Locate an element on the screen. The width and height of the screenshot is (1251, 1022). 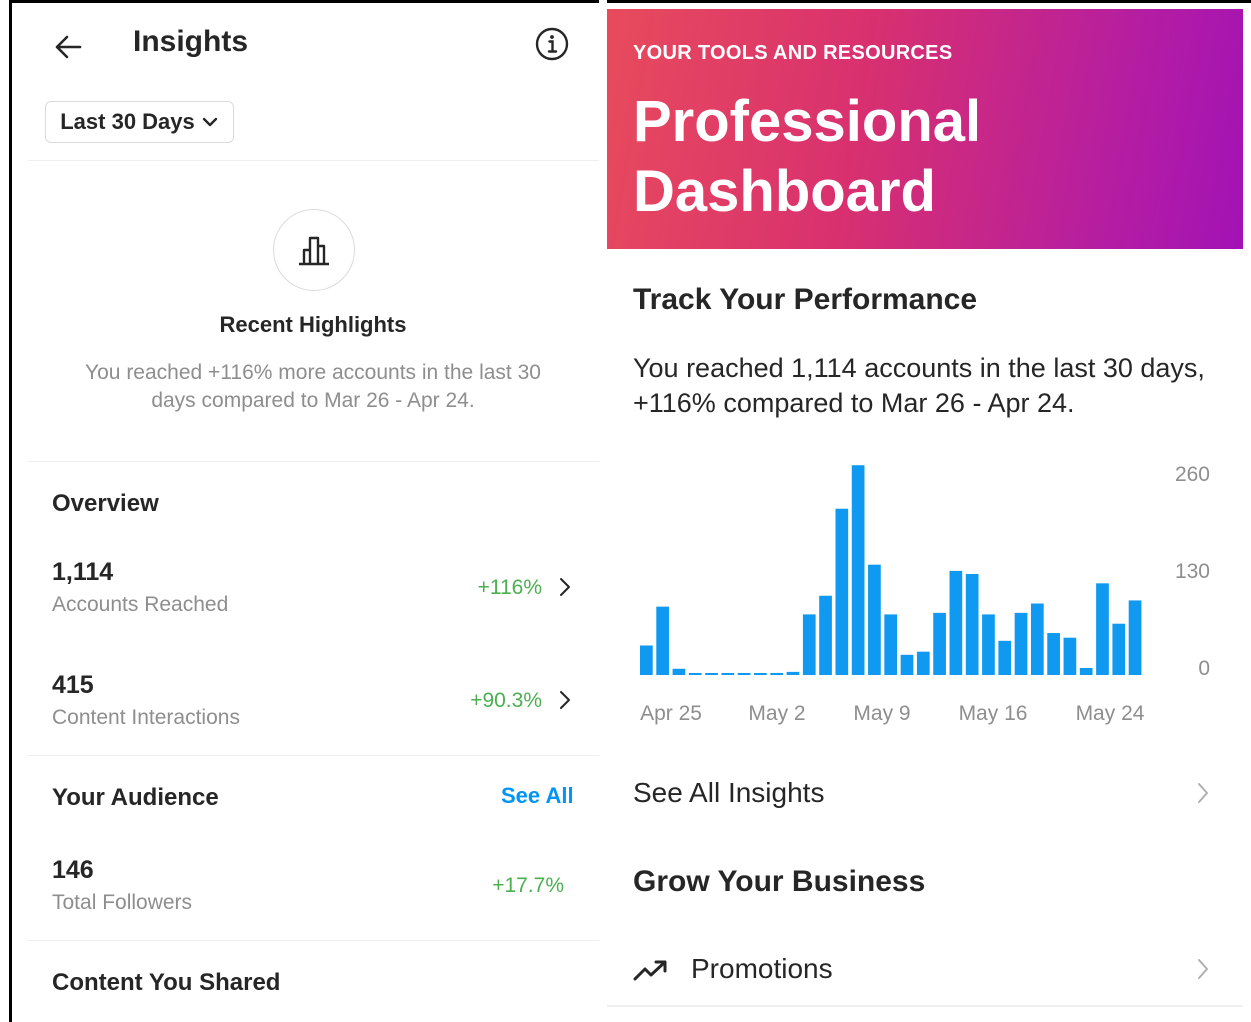
date-range-label: Last 30 Days is located at coordinates (127, 121).